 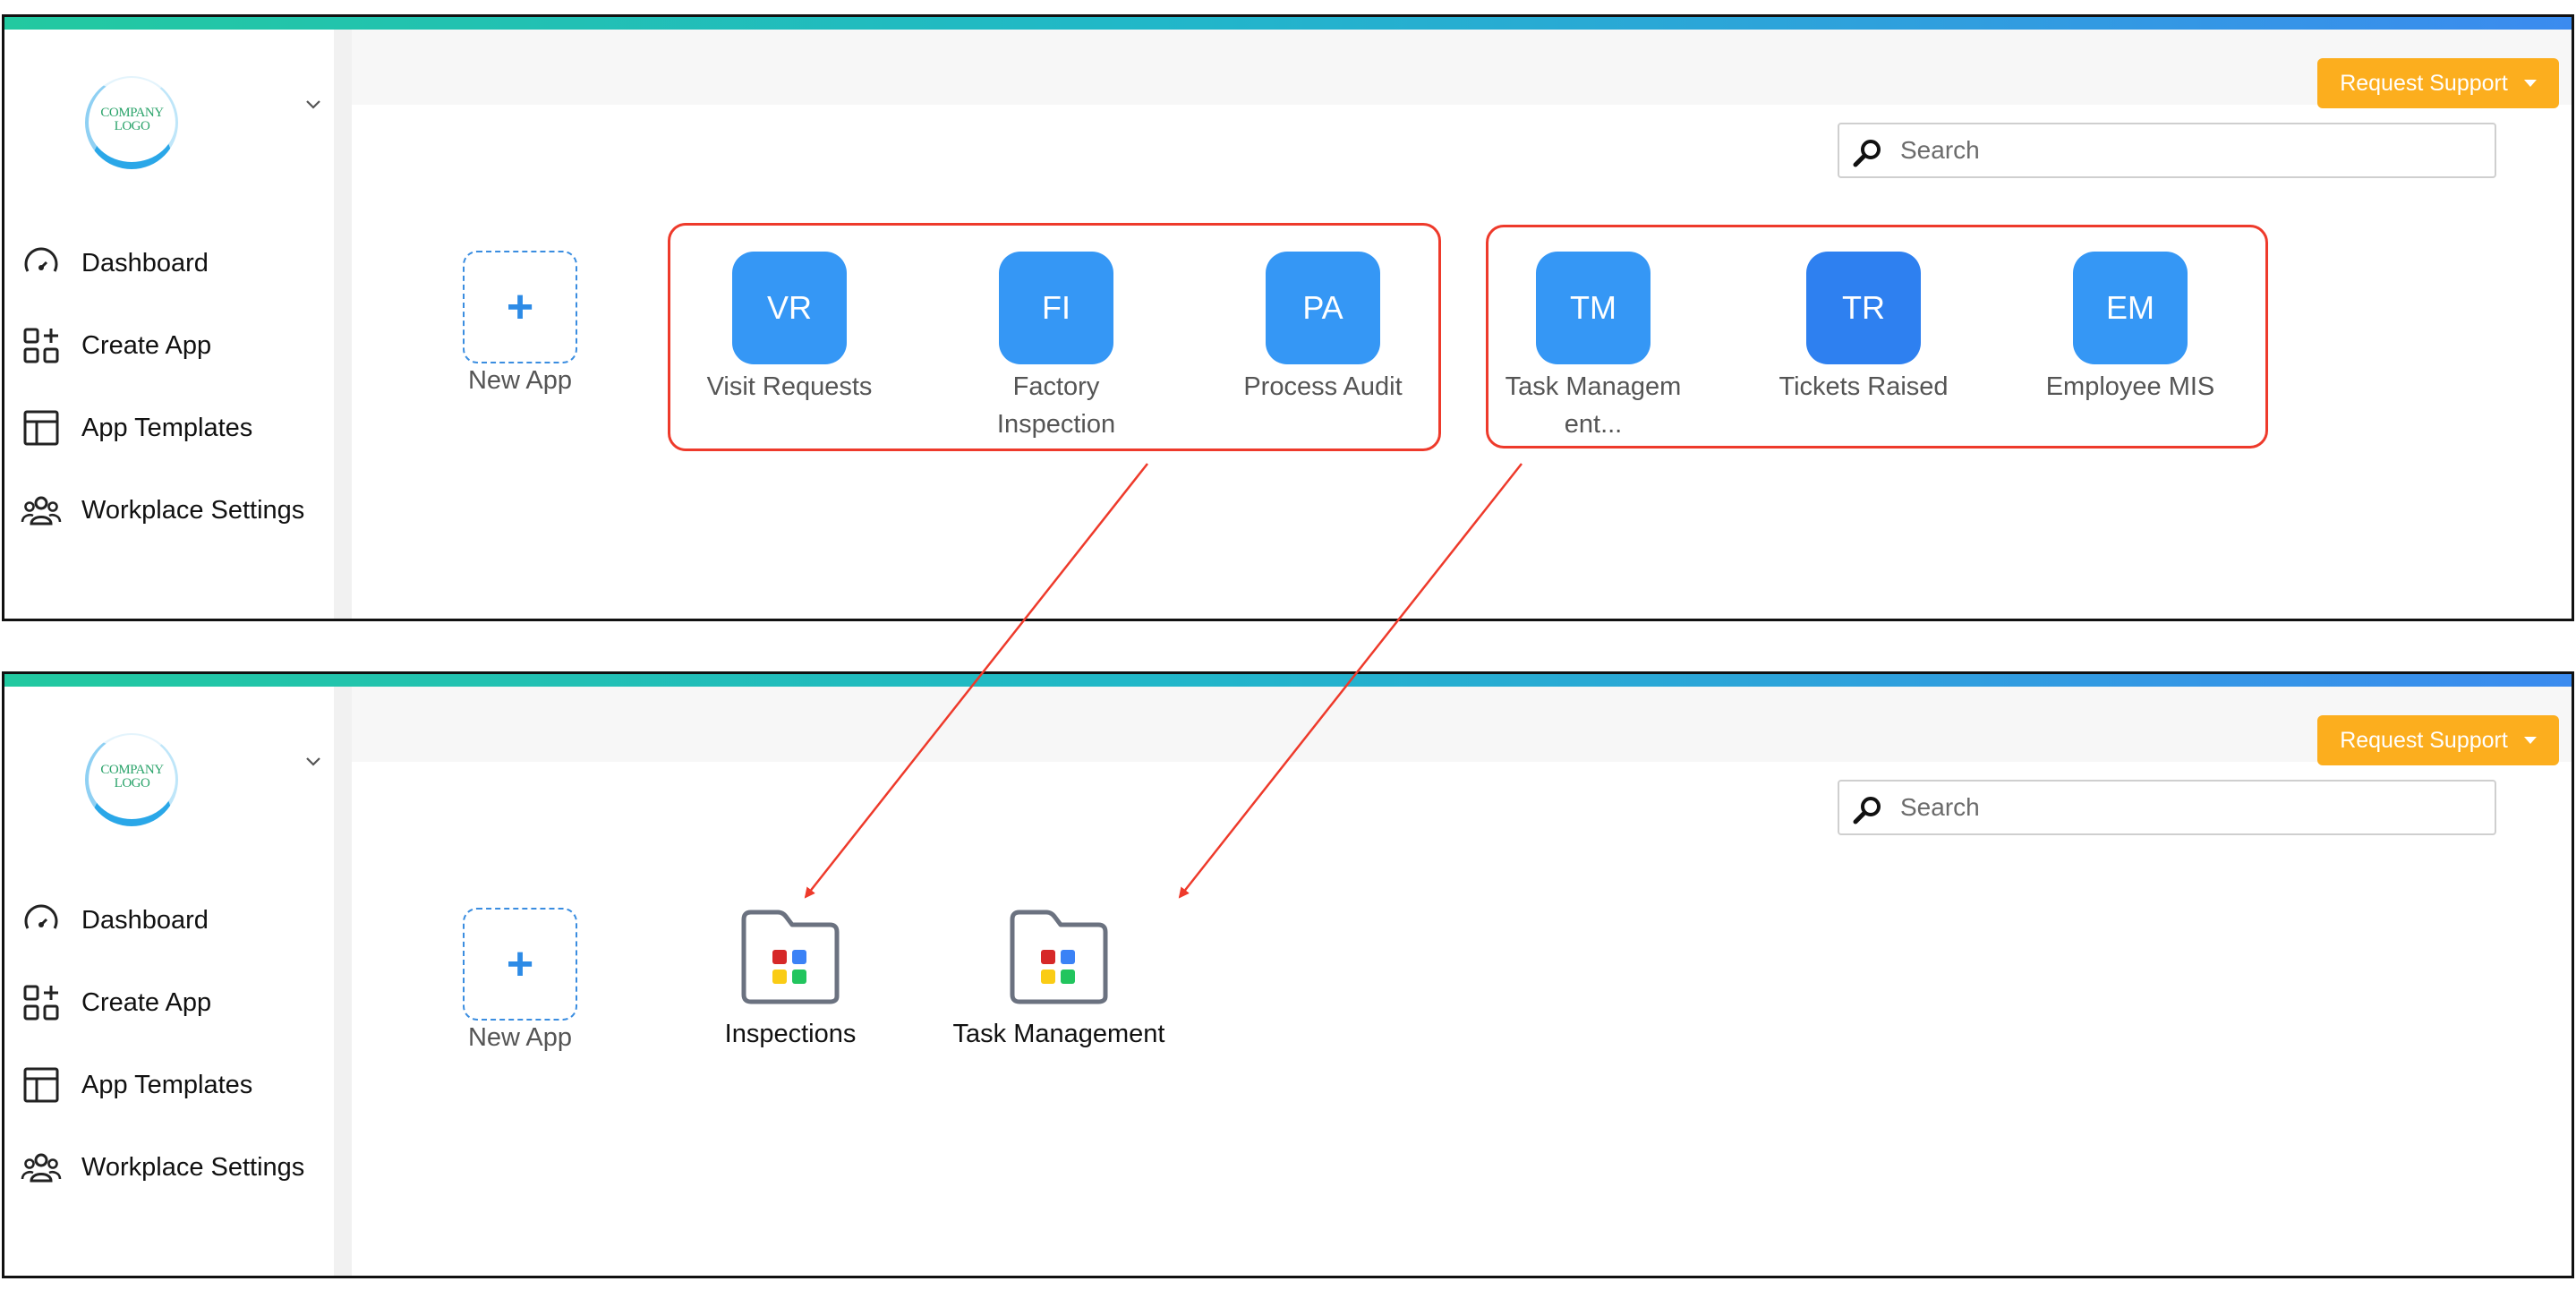 I want to click on folder-task-management: Task Management, so click(x=1059, y=978).